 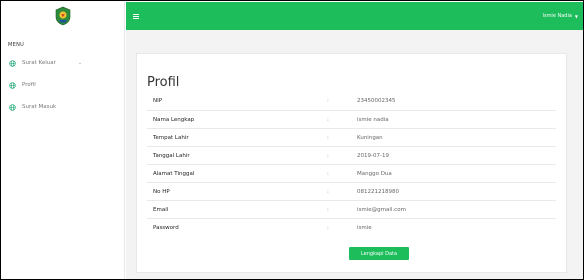 I want to click on caret-down-icon: ▼, so click(x=576, y=16).